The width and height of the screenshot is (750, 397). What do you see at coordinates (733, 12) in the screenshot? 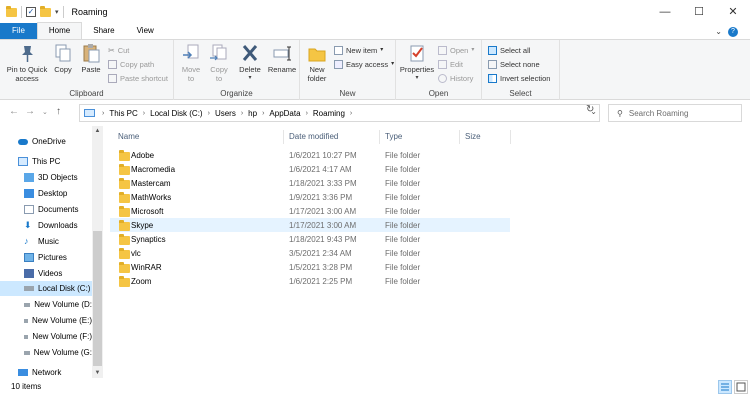
I see `close-button: ✕` at bounding box center [733, 12].